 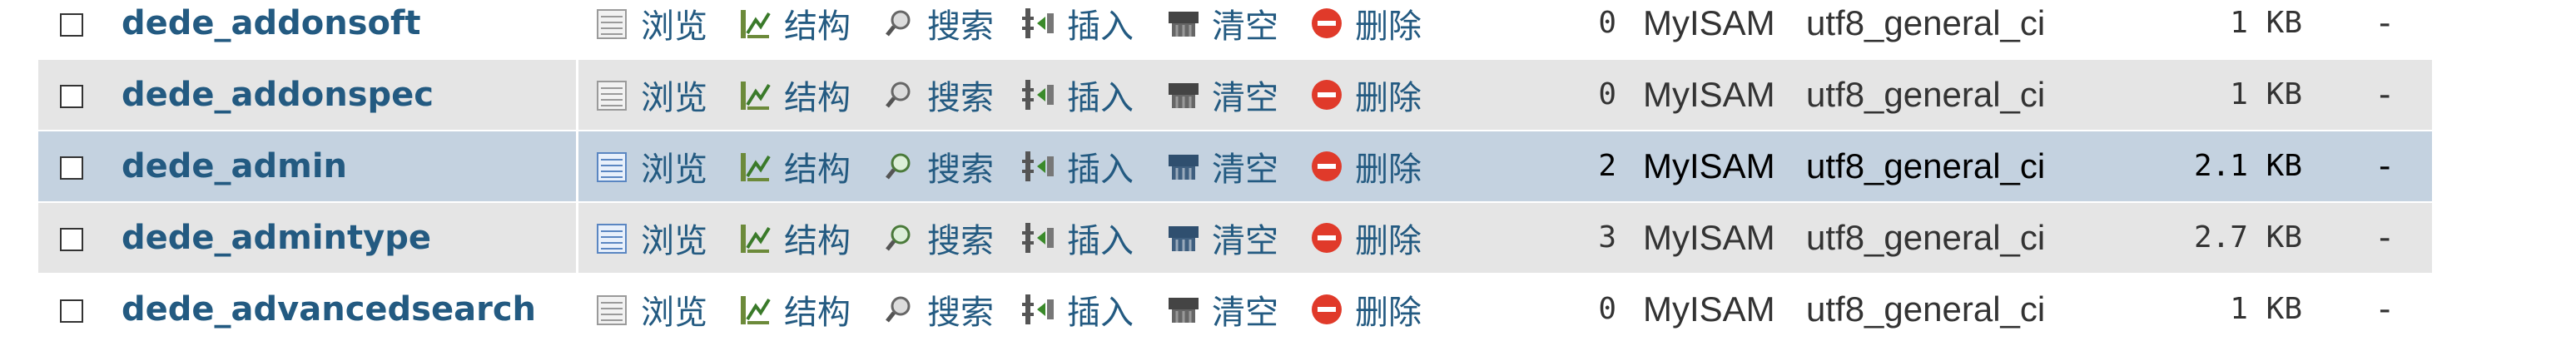 What do you see at coordinates (276, 238) in the screenshot?
I see `table-name-link: dede_admintype` at bounding box center [276, 238].